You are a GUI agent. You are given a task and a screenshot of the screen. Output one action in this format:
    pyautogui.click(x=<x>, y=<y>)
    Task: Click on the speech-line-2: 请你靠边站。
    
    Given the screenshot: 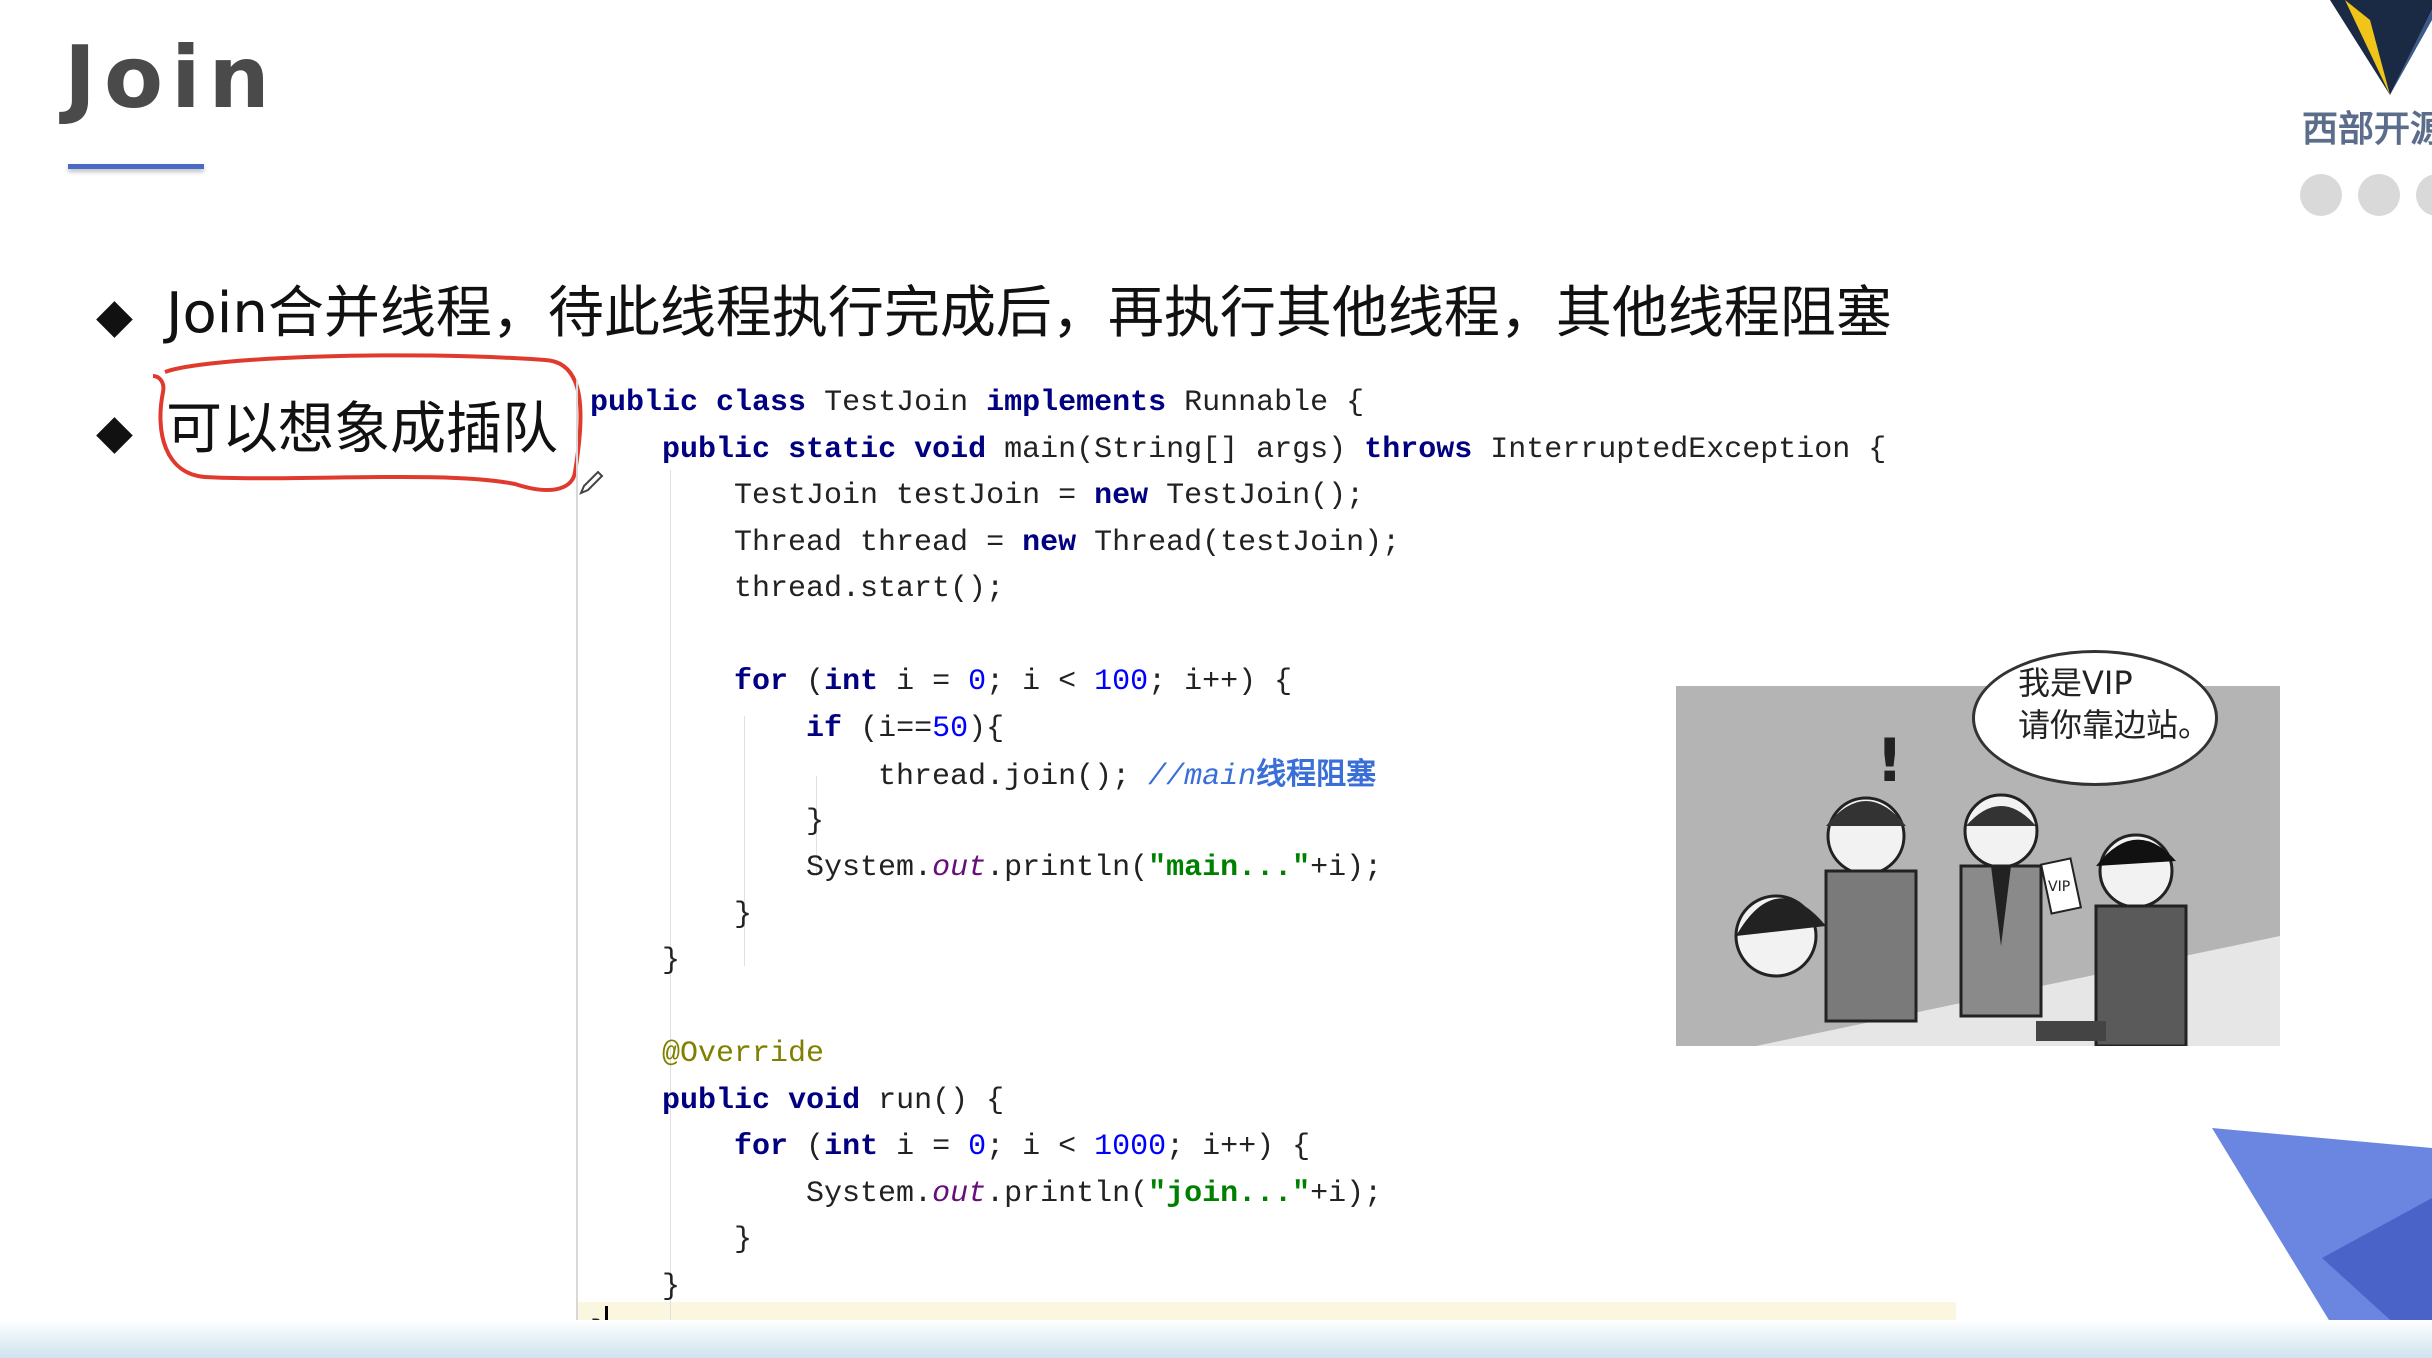 What is the action you would take?
    pyautogui.click(x=2114, y=725)
    